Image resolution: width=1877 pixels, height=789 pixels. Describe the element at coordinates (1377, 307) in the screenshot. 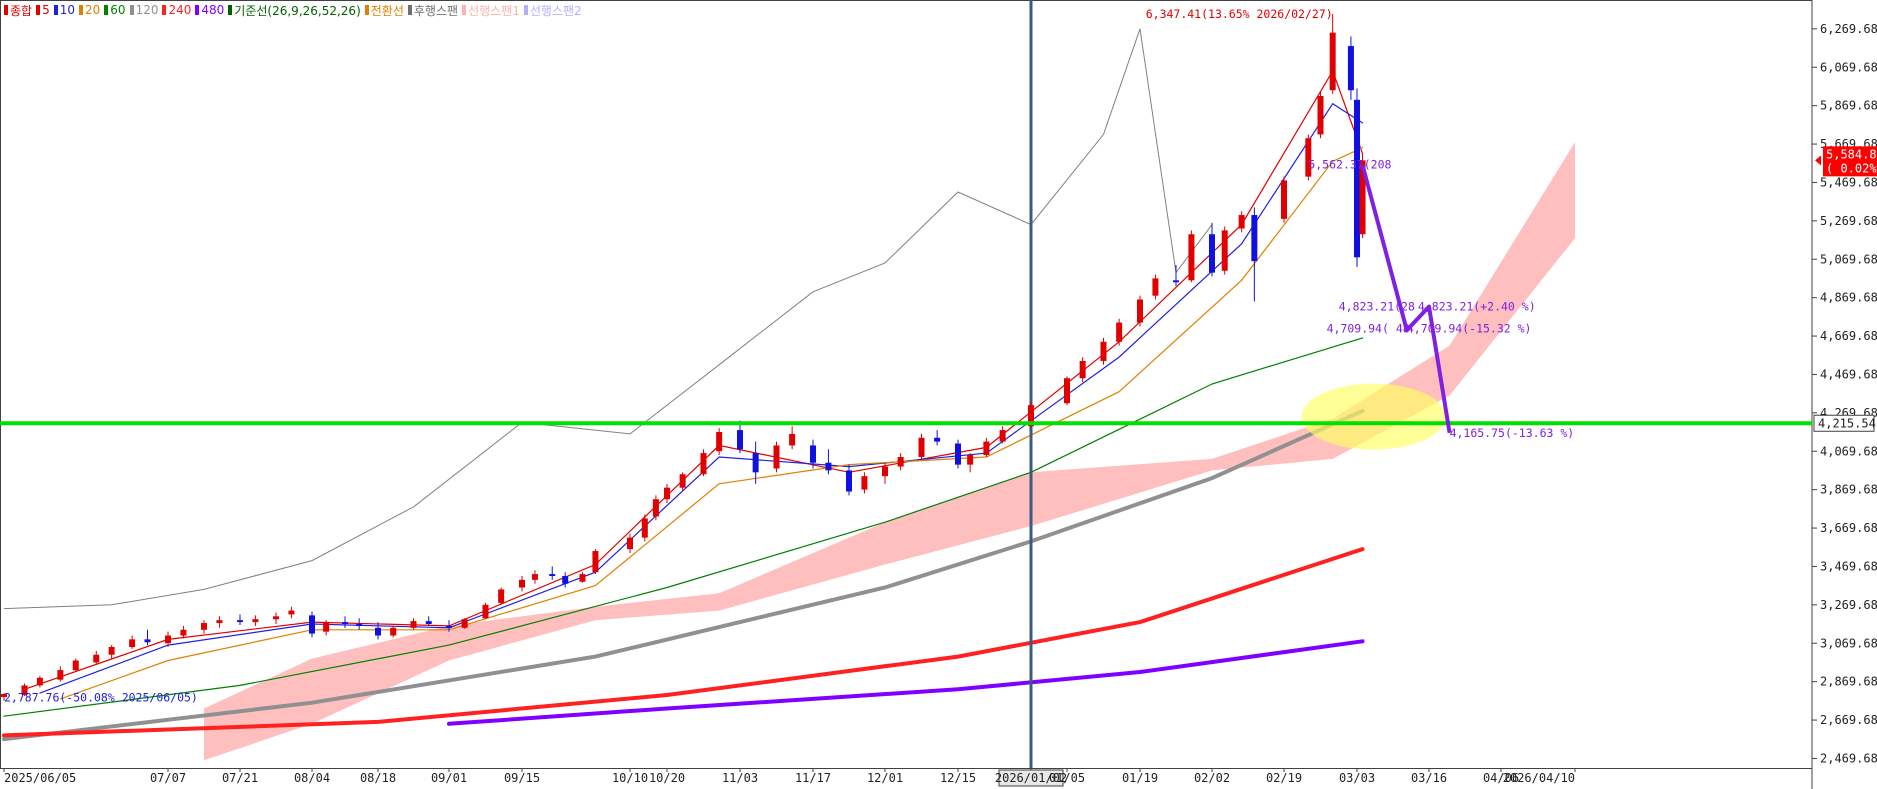

I see `annotation-label: 4,823.21(28` at that location.